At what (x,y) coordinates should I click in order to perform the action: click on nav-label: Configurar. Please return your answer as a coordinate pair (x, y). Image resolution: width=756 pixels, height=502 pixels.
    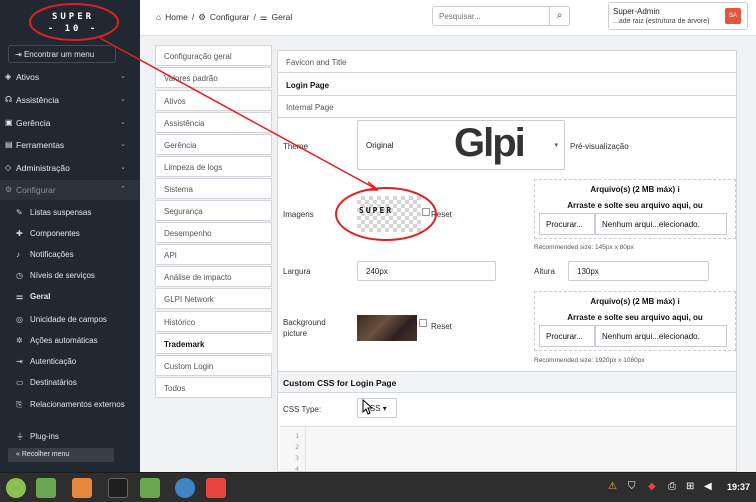
    Looking at the image, I should click on (36, 190).